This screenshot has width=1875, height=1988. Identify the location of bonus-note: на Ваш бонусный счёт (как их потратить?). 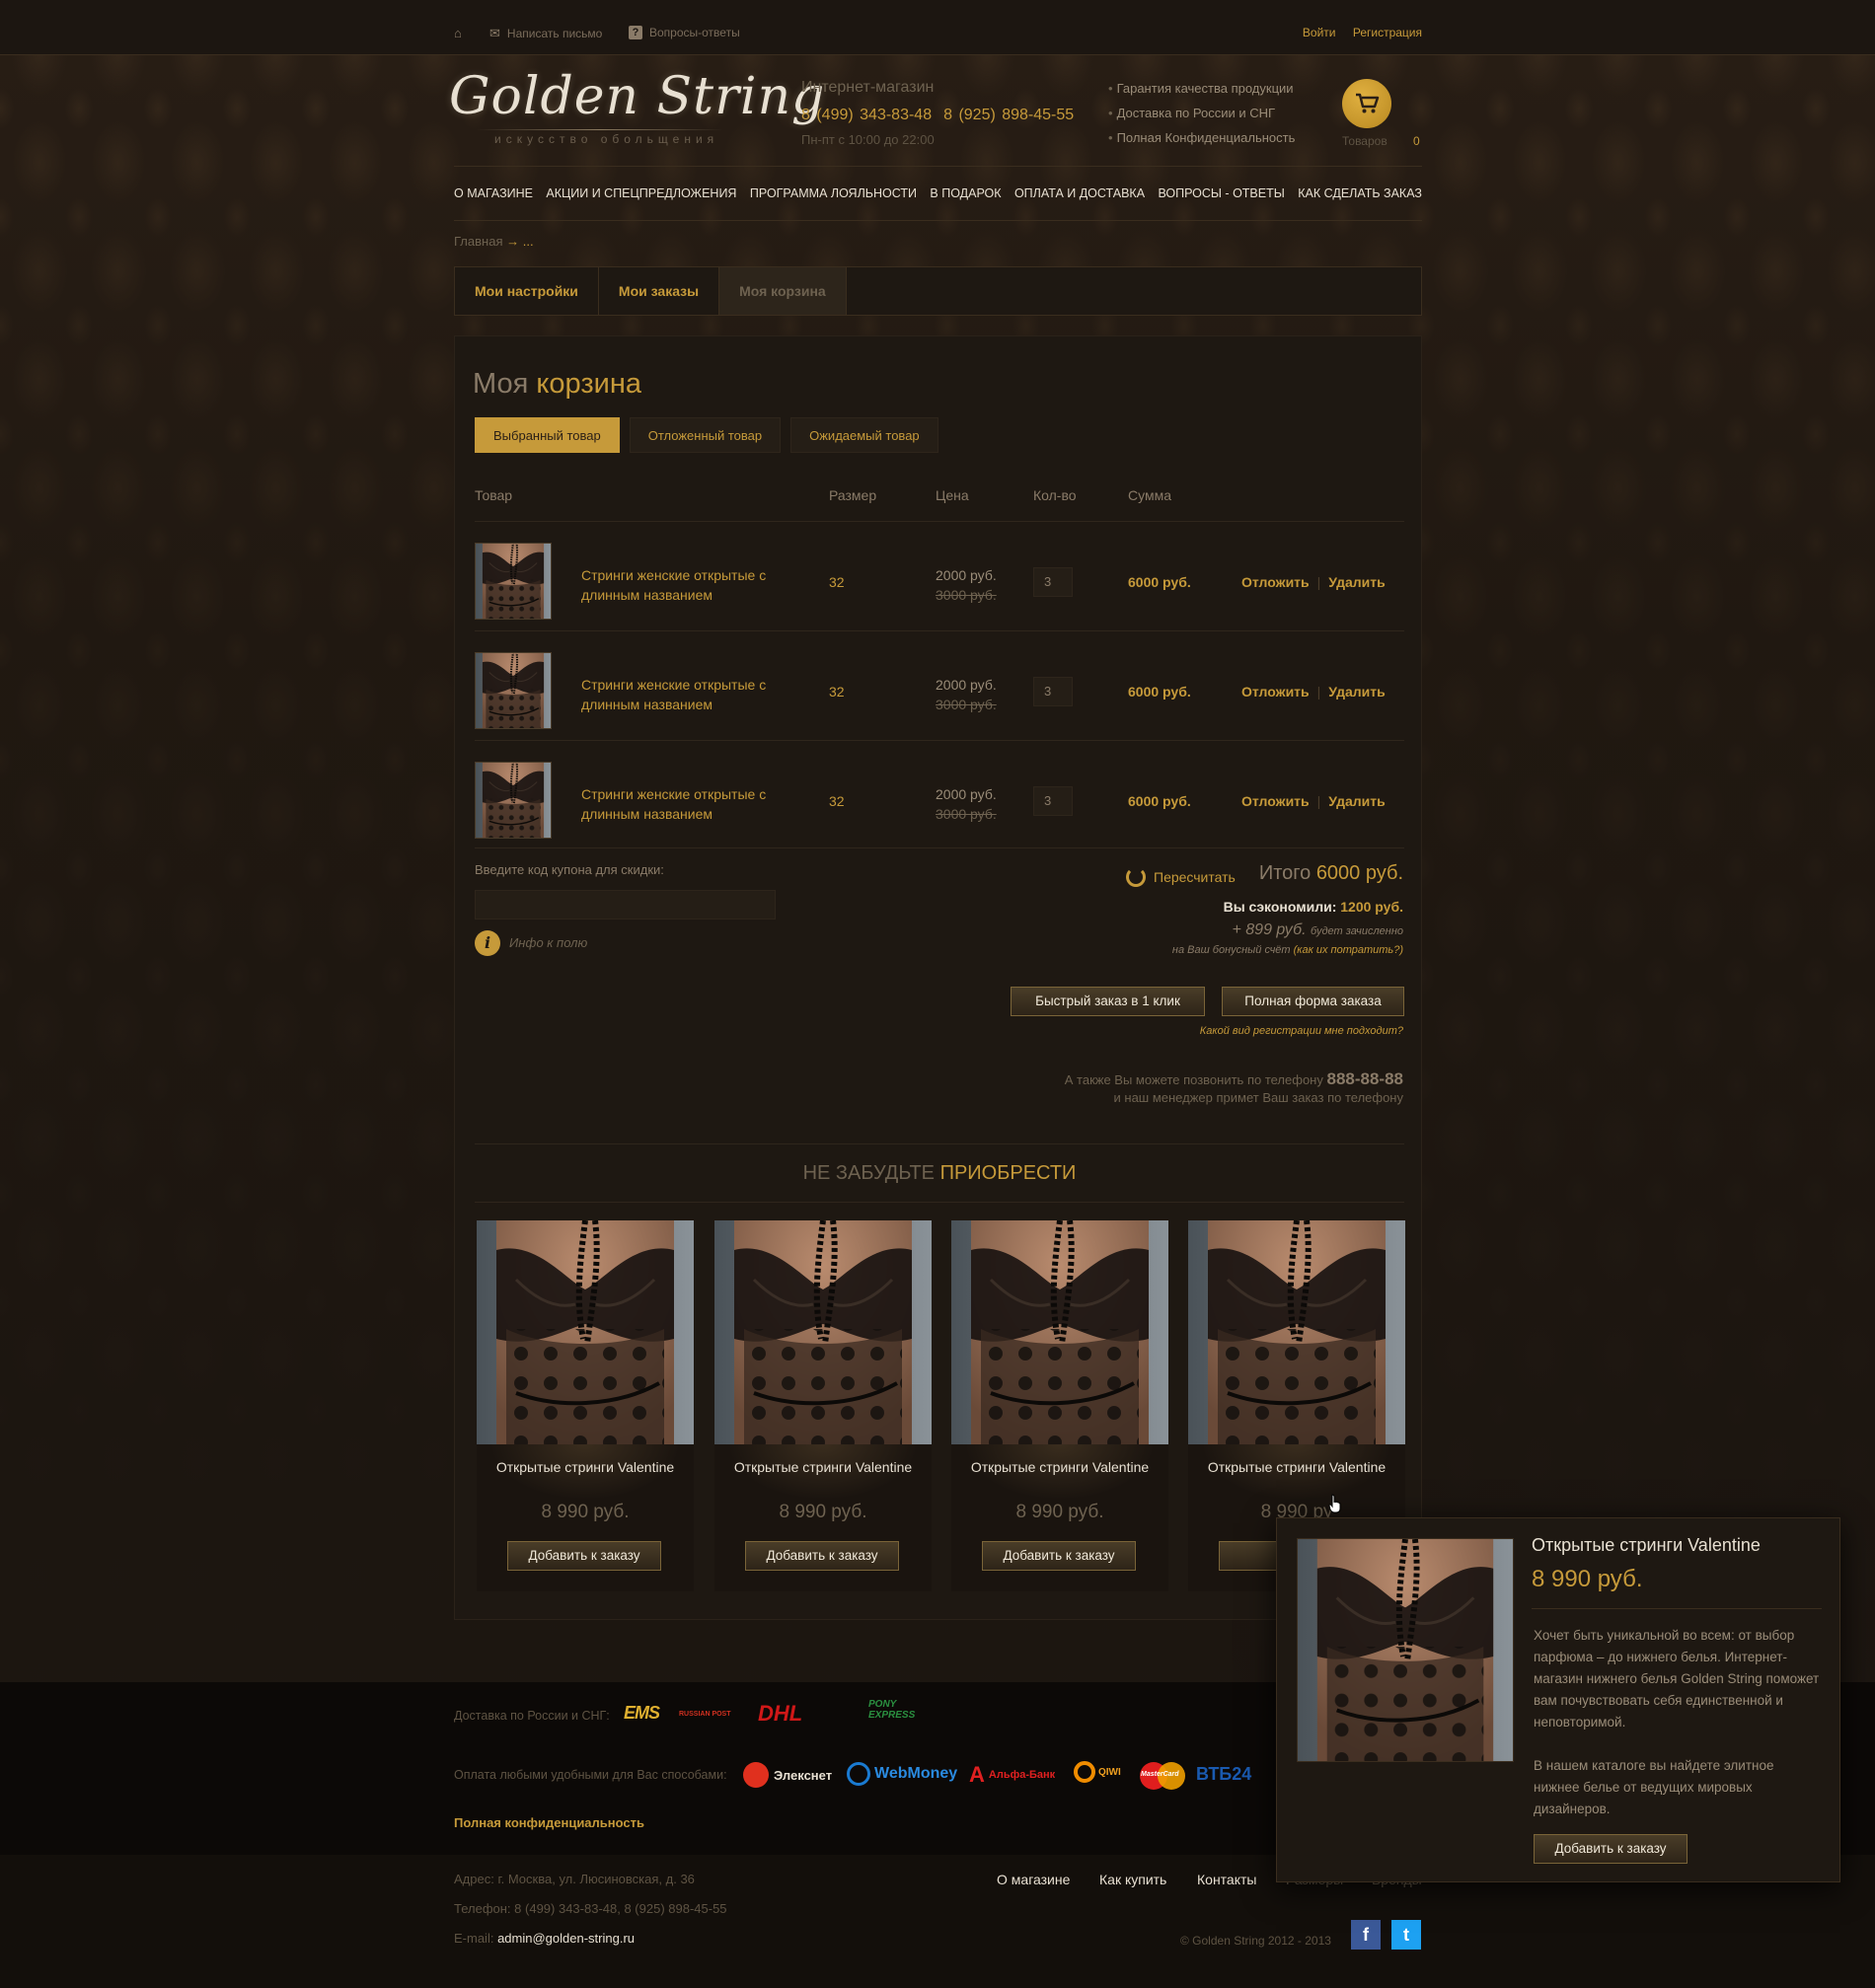
(1287, 950).